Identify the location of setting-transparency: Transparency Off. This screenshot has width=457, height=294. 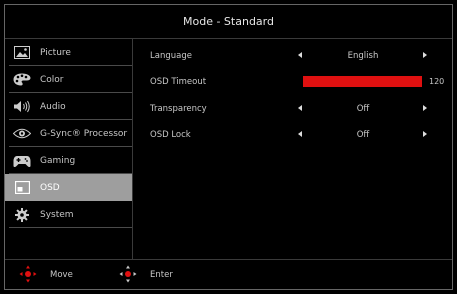
(292, 108).